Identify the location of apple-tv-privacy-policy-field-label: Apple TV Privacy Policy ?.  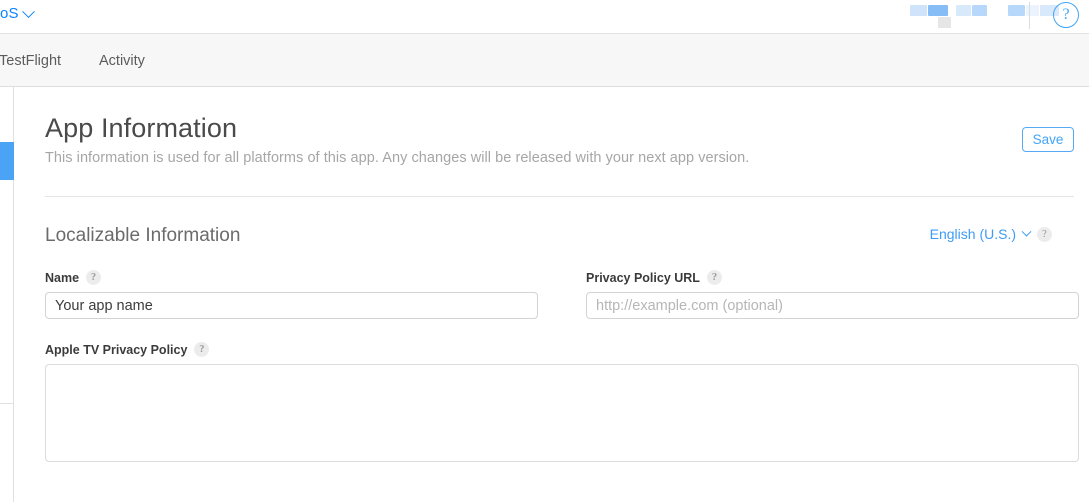
(127, 349).